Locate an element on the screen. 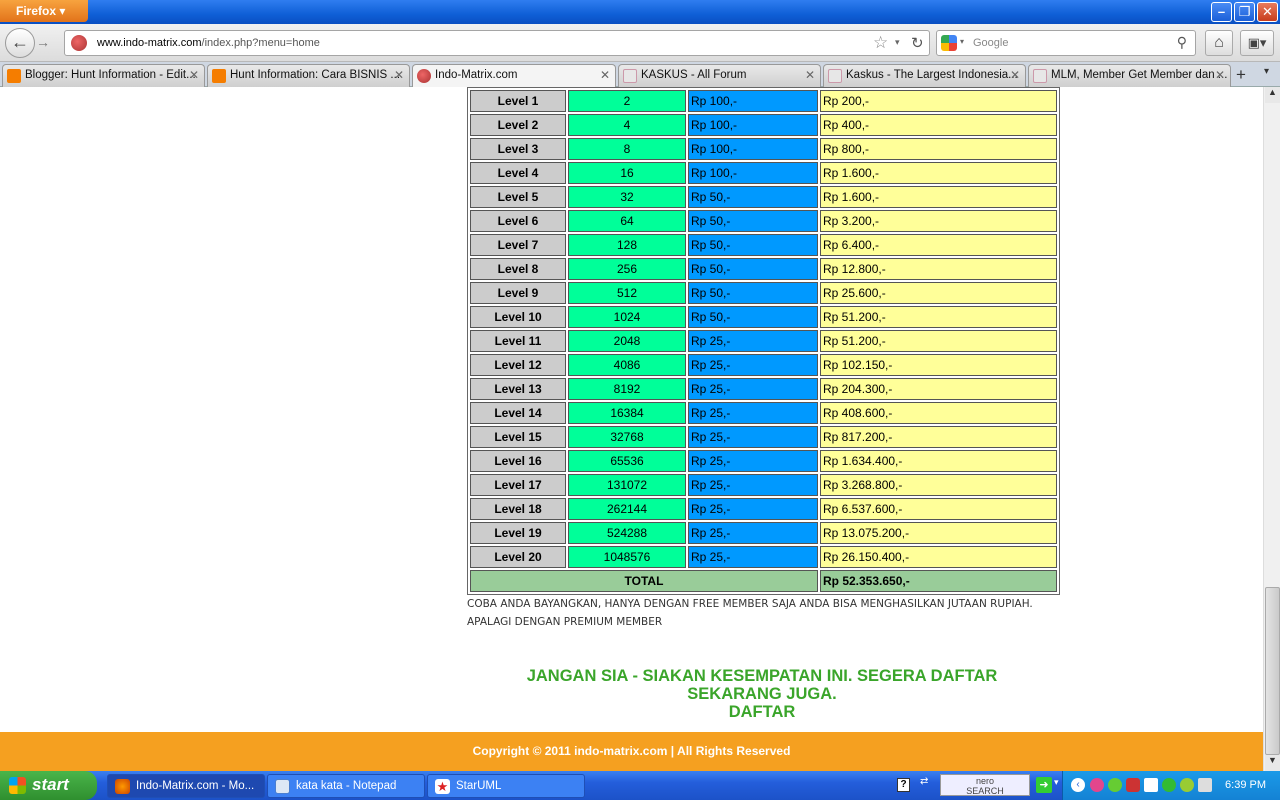  taskbar-item-notepad: kata kata - Notepad is located at coordinates (346, 786).